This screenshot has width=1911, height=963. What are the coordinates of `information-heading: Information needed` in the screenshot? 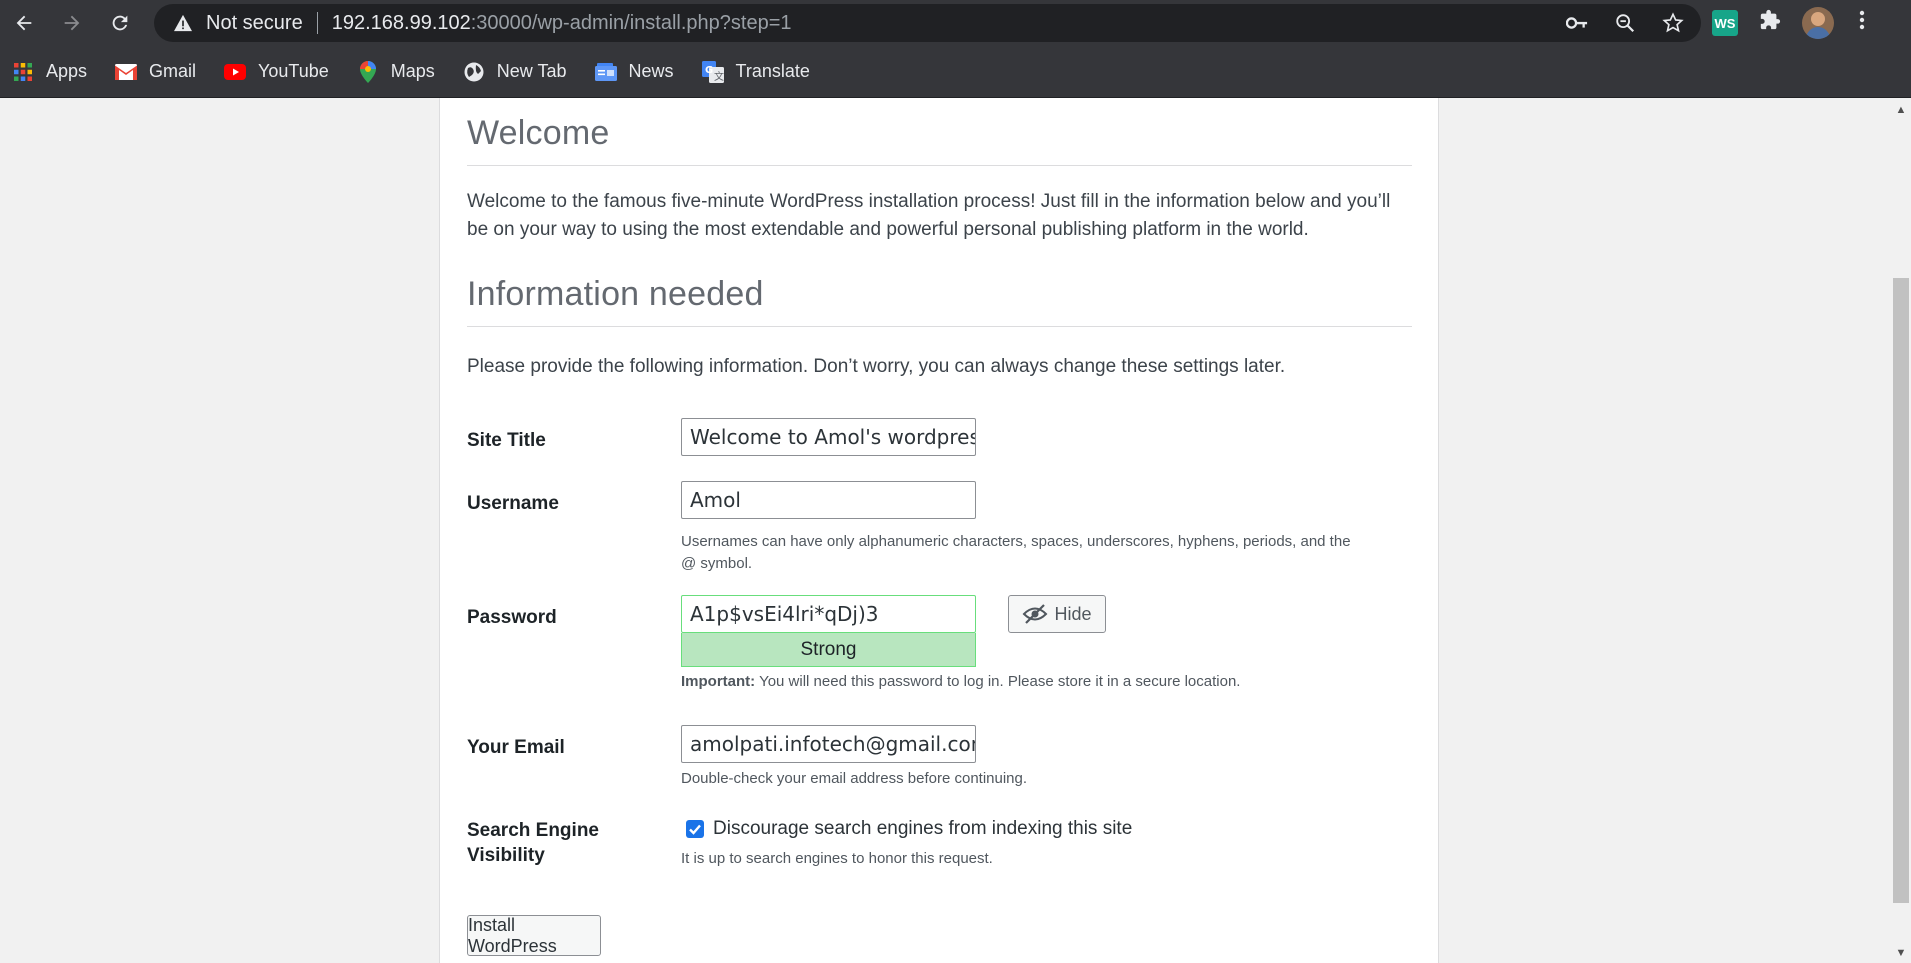 It's located at (939, 301).